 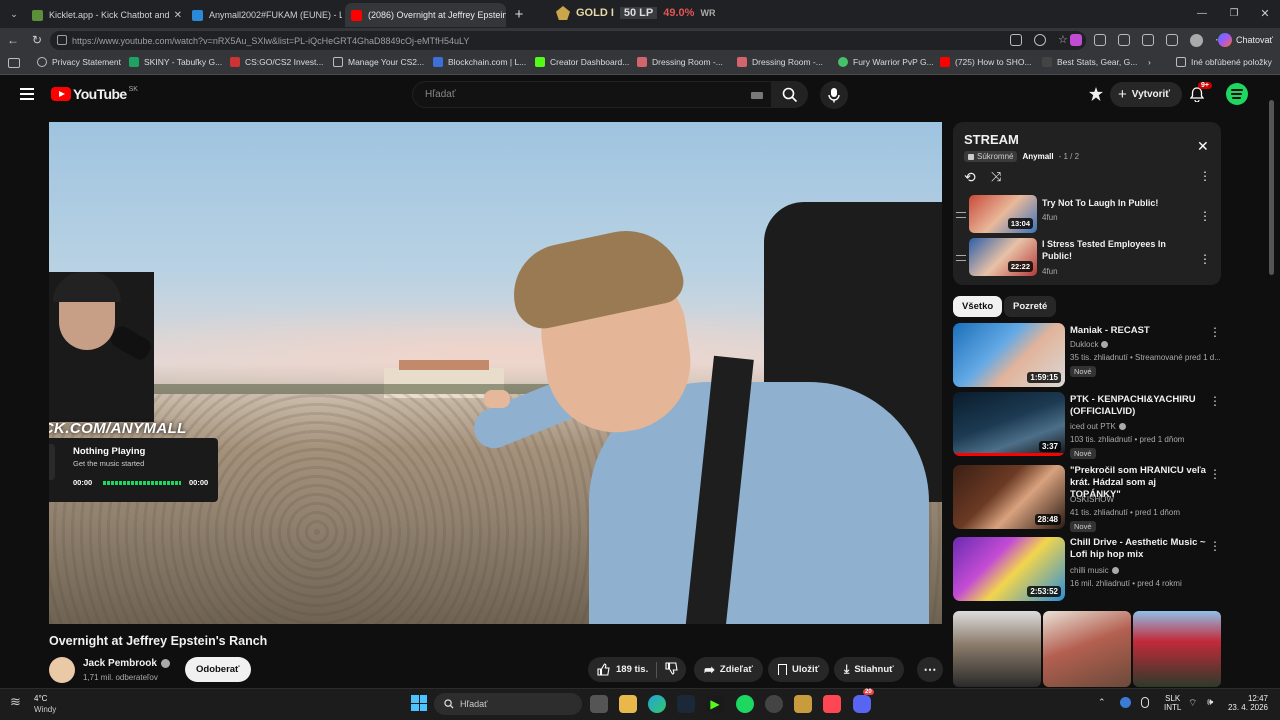 I want to click on tray-overflow-icon: ⌃, so click(x=1102, y=702).